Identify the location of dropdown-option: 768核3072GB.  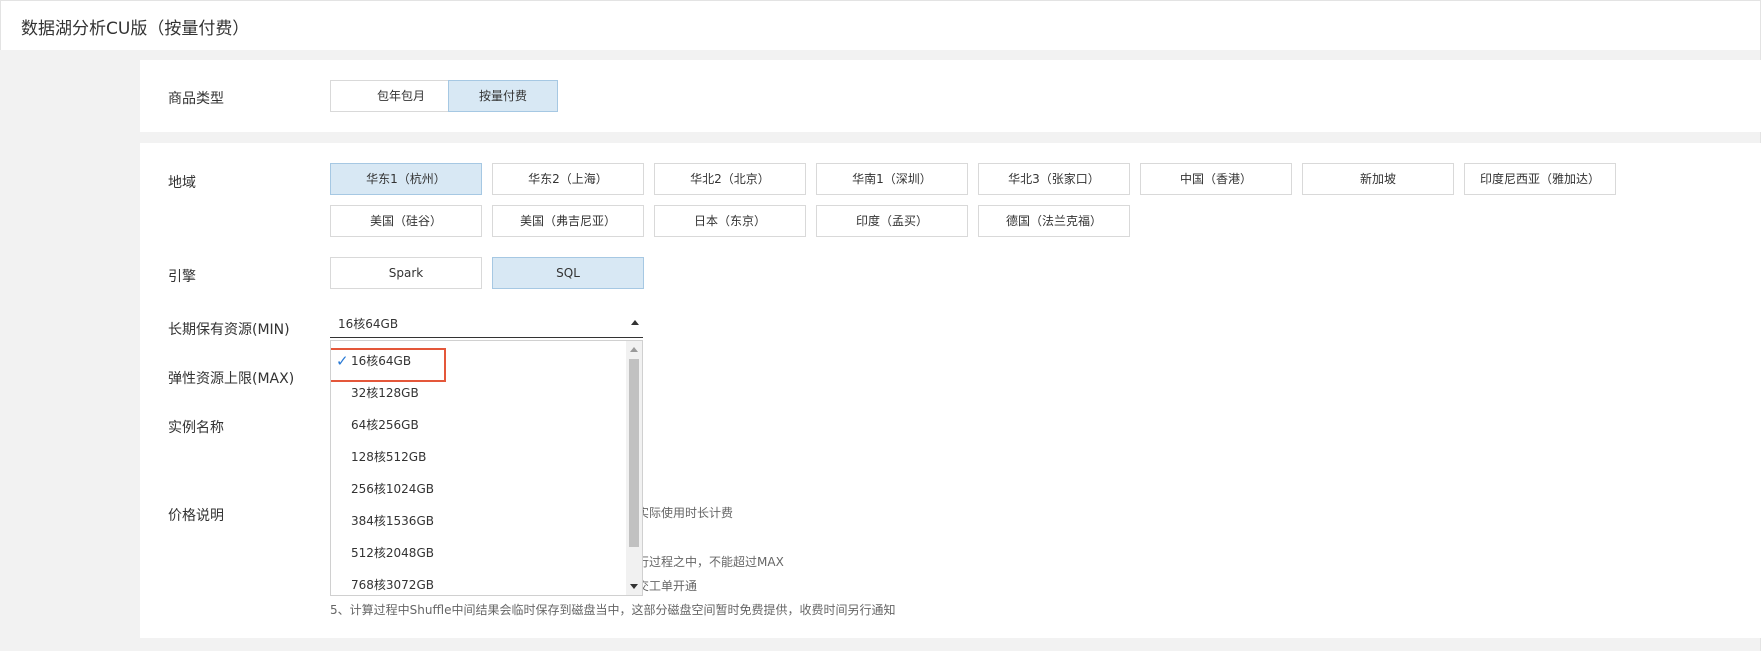
(479, 582).